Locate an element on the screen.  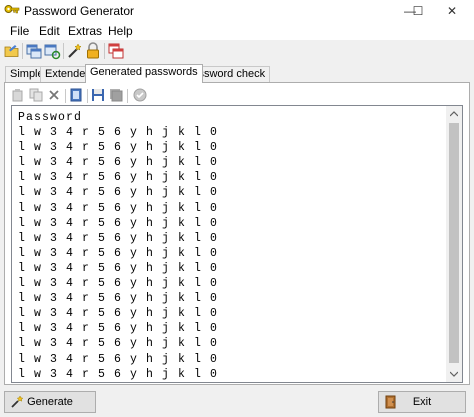
scrollbar-thumb is located at coordinates (454, 243).